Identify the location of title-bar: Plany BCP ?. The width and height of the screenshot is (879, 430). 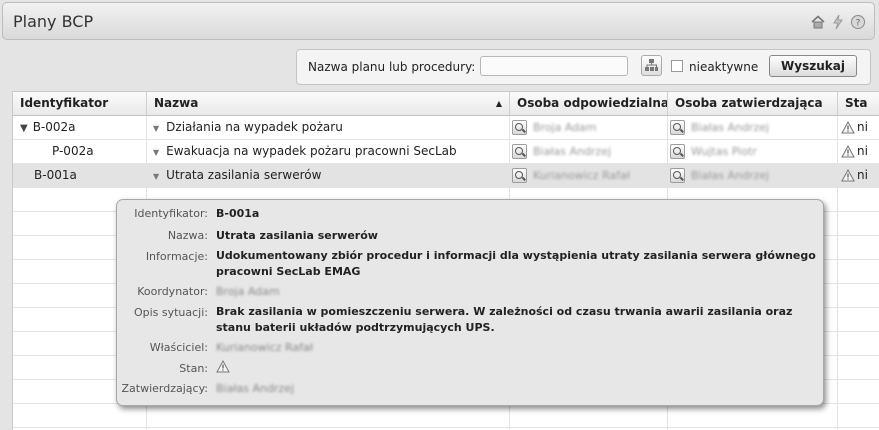
(438, 21).